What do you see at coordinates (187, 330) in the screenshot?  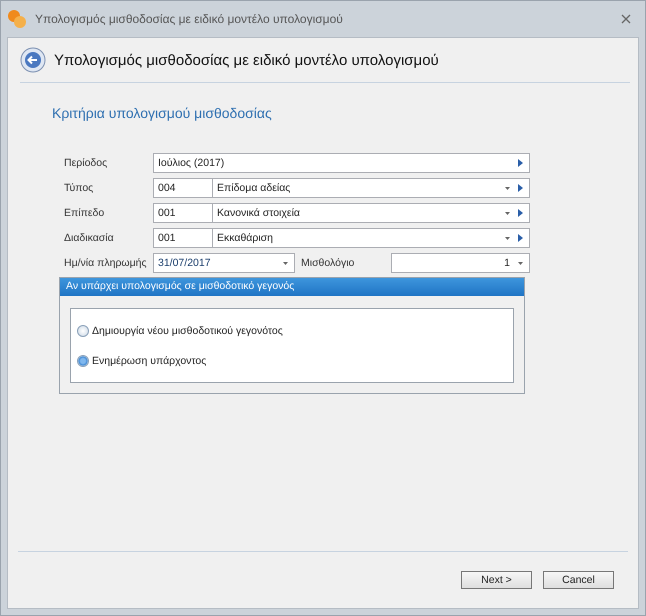 I see `radio-label: Δημιουργία νέου μισθοδοτικού γεγονότος` at bounding box center [187, 330].